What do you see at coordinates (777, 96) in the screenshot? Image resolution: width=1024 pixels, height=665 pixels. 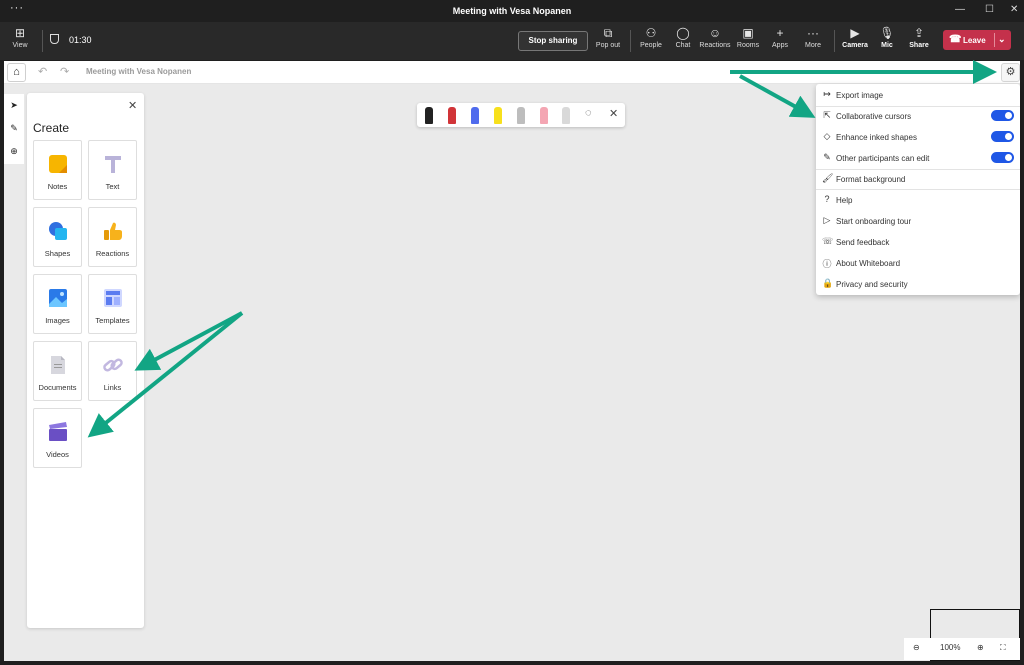 I see `arrow-to-menu` at bounding box center [777, 96].